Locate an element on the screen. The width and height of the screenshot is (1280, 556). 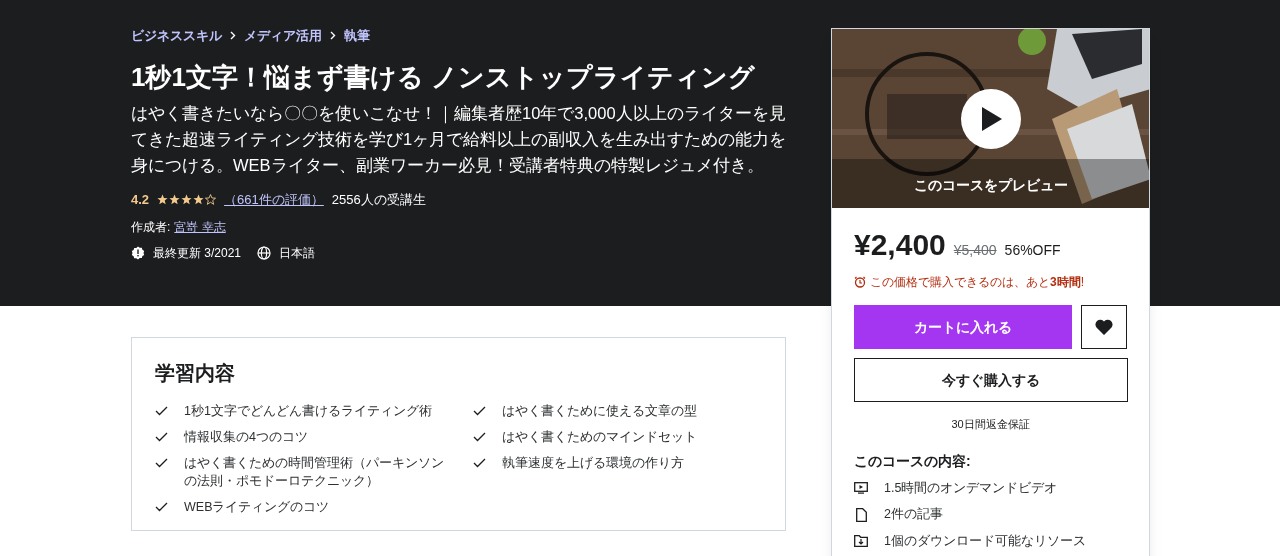
play-icon is located at coordinates (991, 119).